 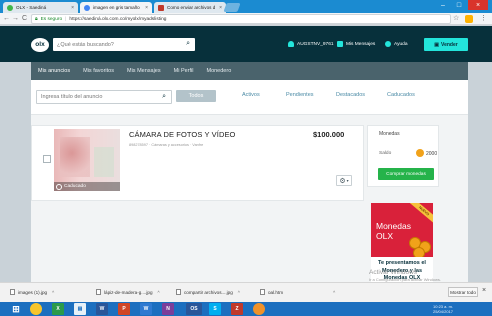 I want to click on sell-button: ▣ Vender, so click(x=446, y=44).